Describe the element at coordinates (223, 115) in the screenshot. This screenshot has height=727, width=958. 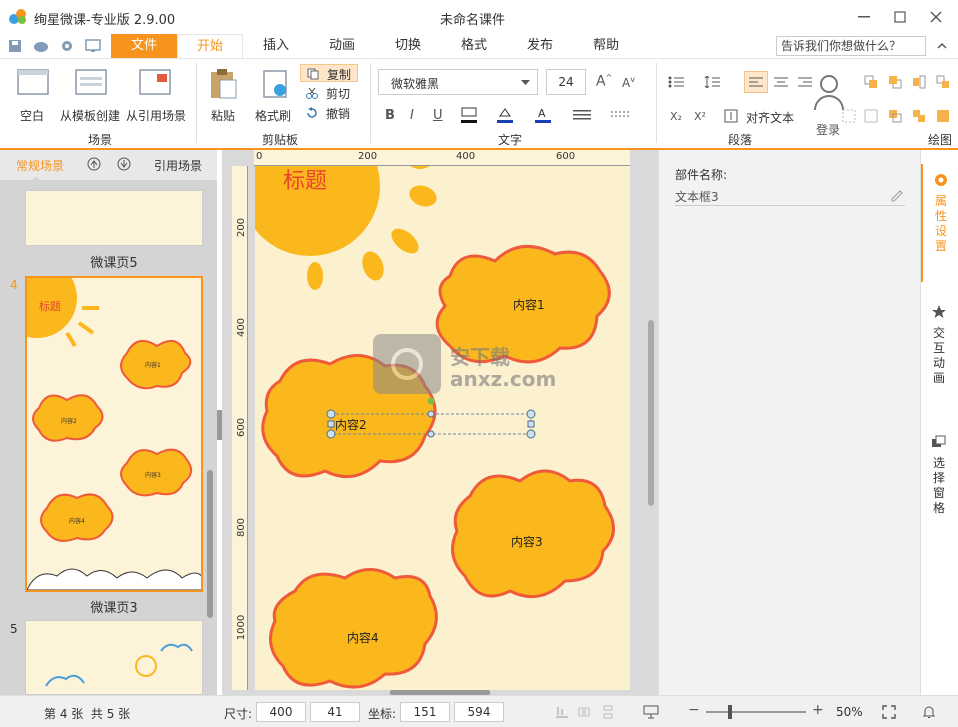
I see `paste-button: 粘贴` at that location.